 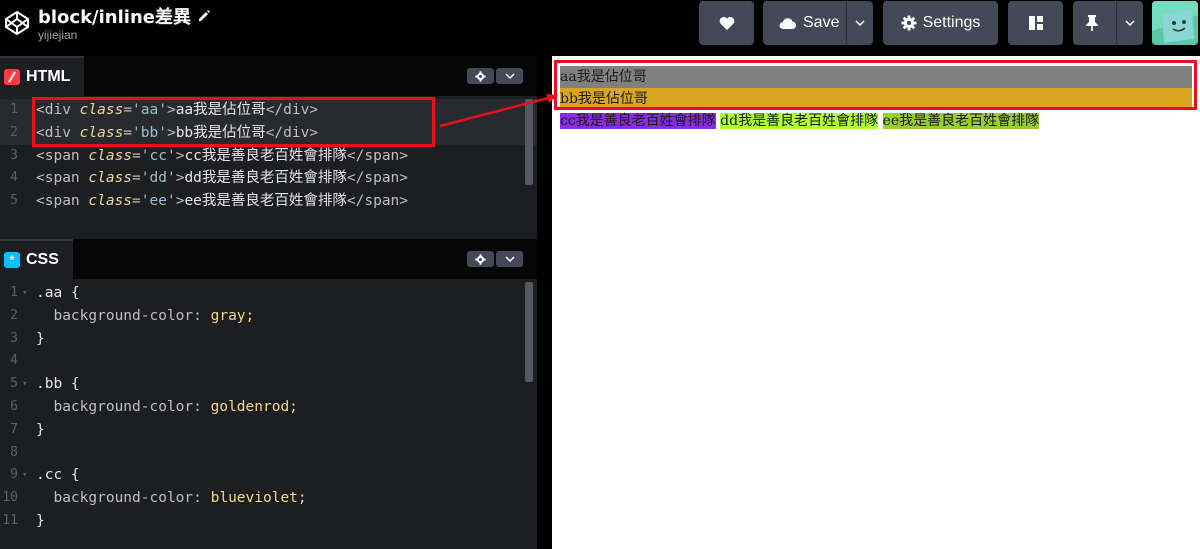 I want to click on code-text: <div class='aa'>aa我是佔位哥</div>, so click(x=177, y=110).